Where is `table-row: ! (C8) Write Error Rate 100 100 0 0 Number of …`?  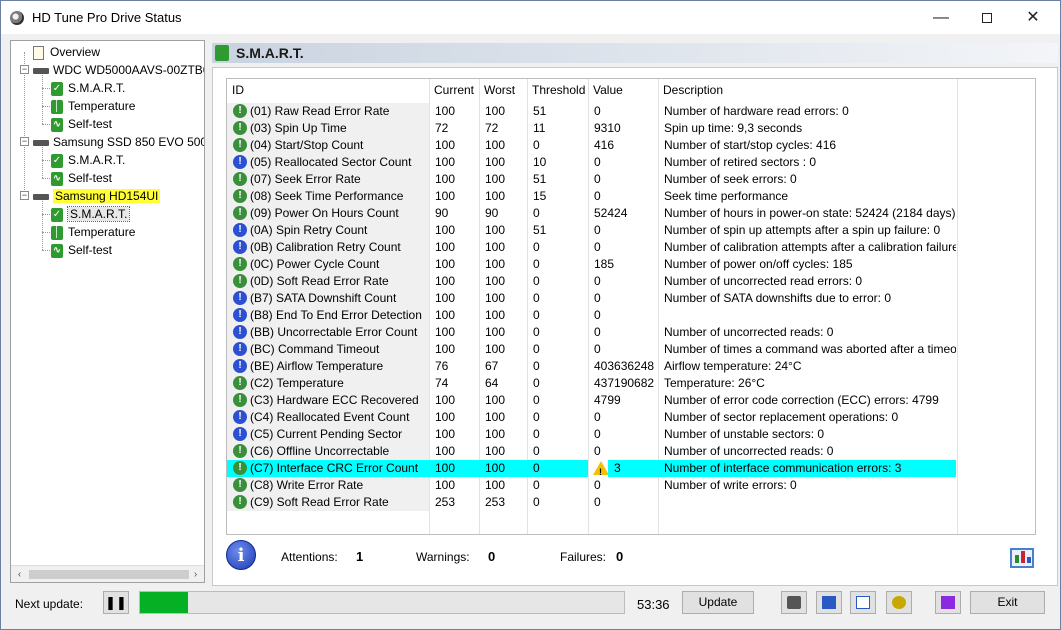 table-row: ! (C8) Write Error Rate 100 100 0 0 Number of … is located at coordinates (631, 485).